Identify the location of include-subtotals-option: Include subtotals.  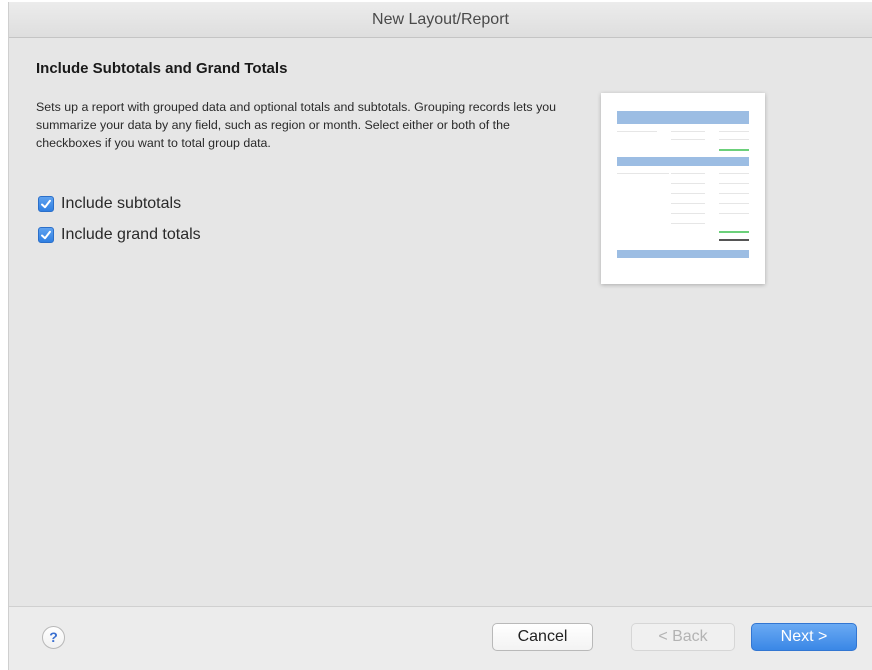
(109, 204).